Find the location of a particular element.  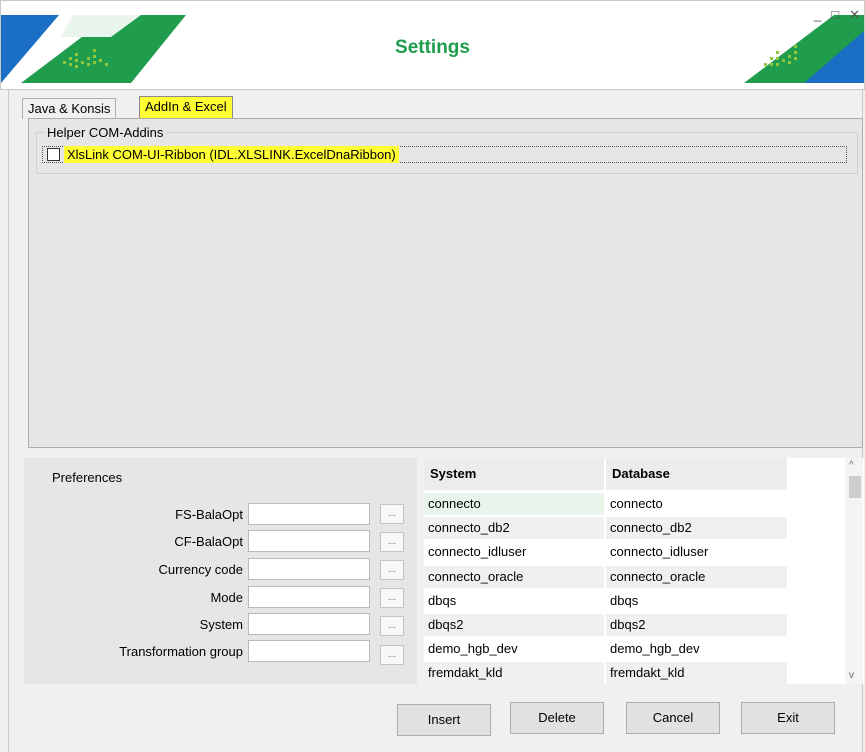

system-input is located at coordinates (309, 624).